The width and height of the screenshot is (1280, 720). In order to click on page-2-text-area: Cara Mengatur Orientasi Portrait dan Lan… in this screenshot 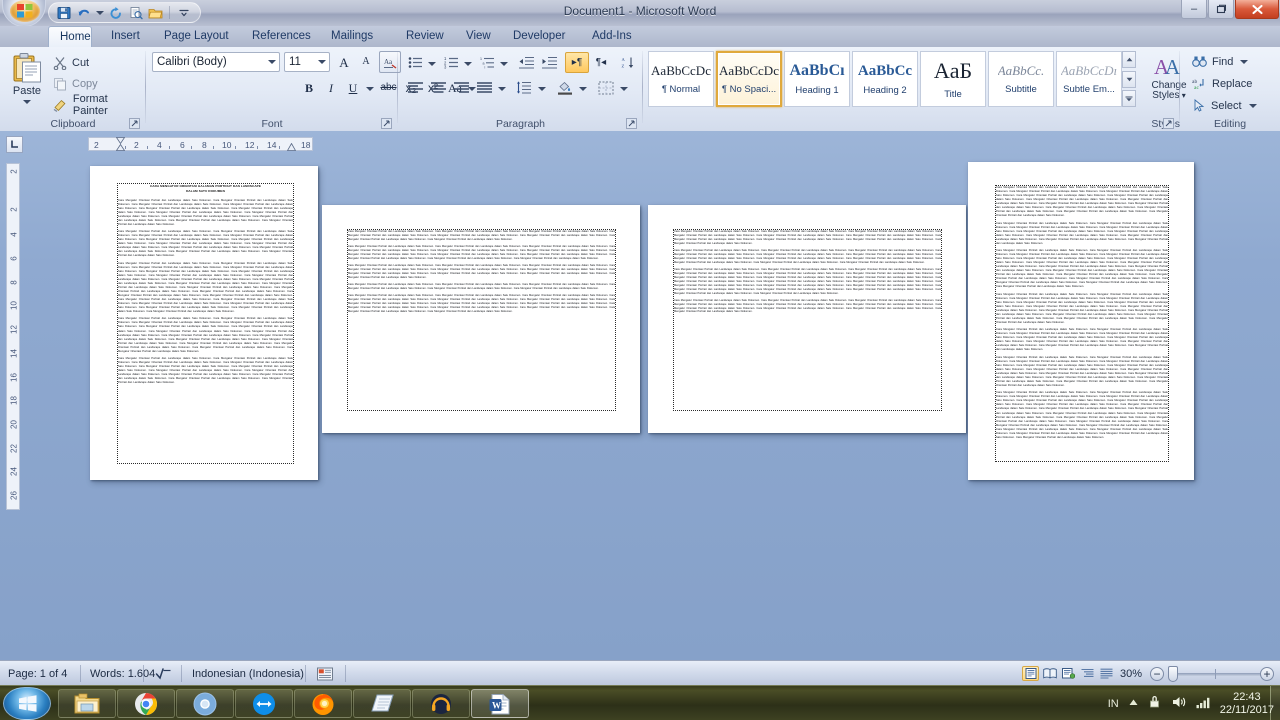, I will do `click(481, 320)`.